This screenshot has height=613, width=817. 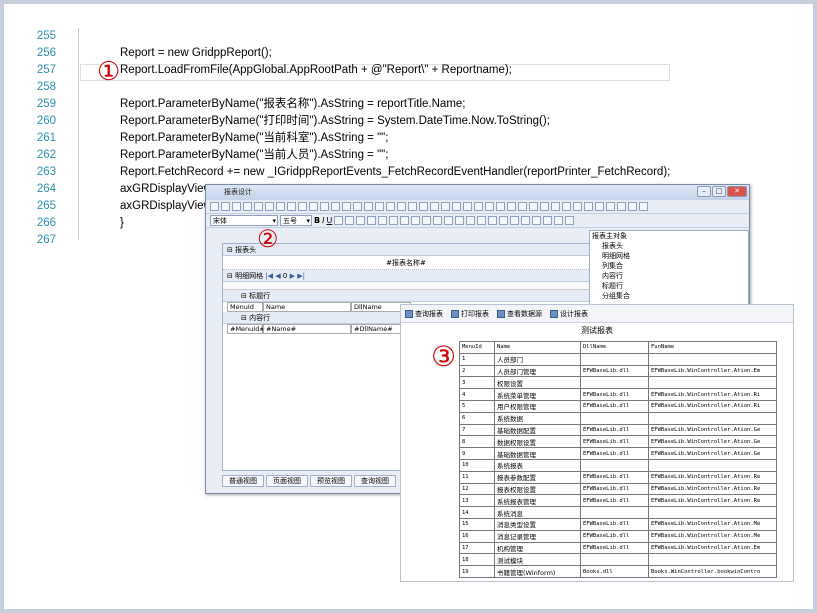 What do you see at coordinates (669, 236) in the screenshot?
I see `tree-item: 报表主对象` at bounding box center [669, 236].